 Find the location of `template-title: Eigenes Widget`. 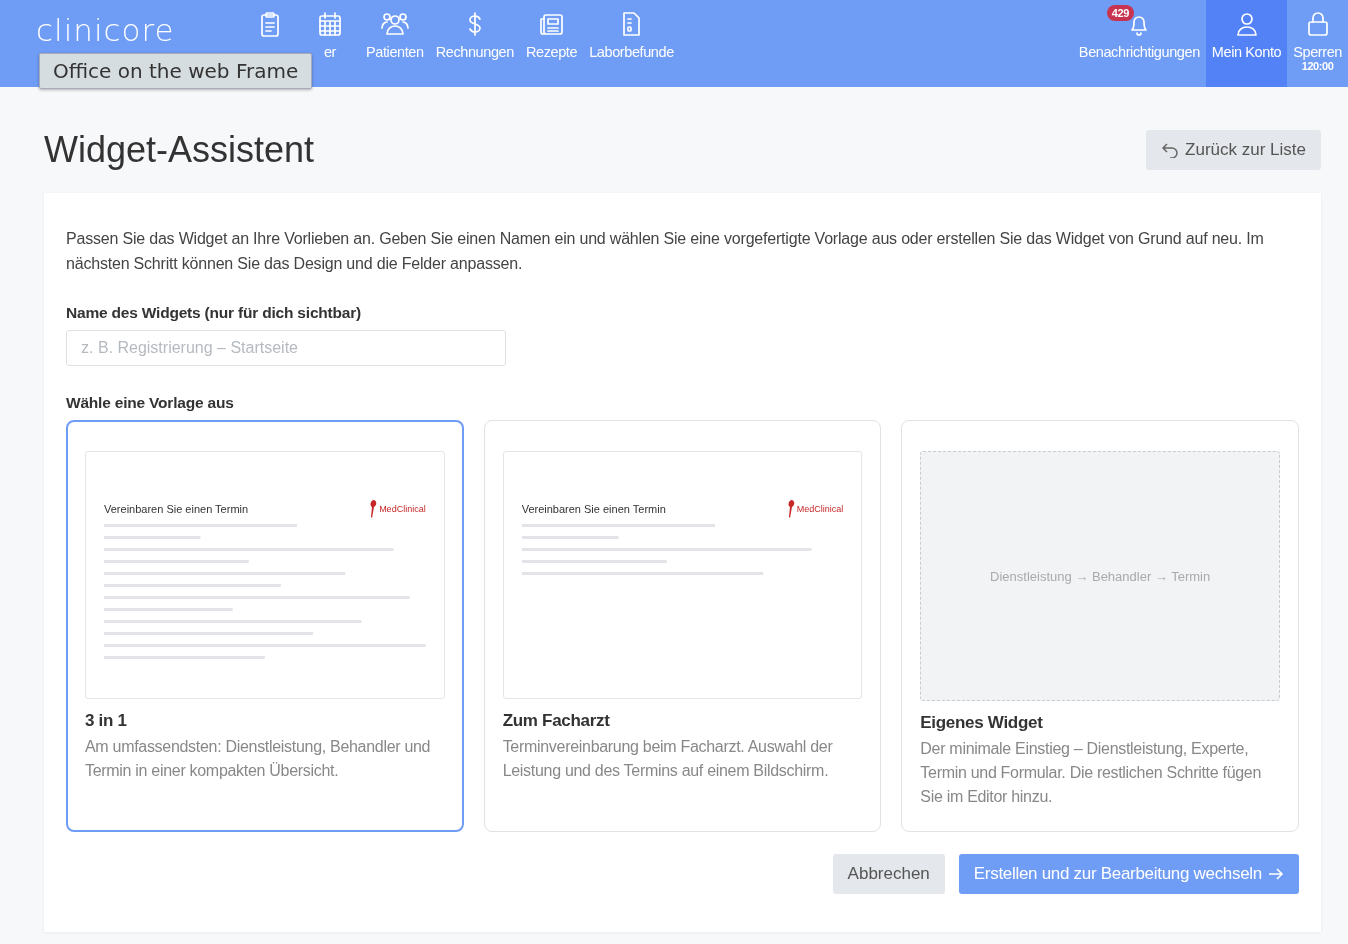

template-title: Eigenes Widget is located at coordinates (982, 723).